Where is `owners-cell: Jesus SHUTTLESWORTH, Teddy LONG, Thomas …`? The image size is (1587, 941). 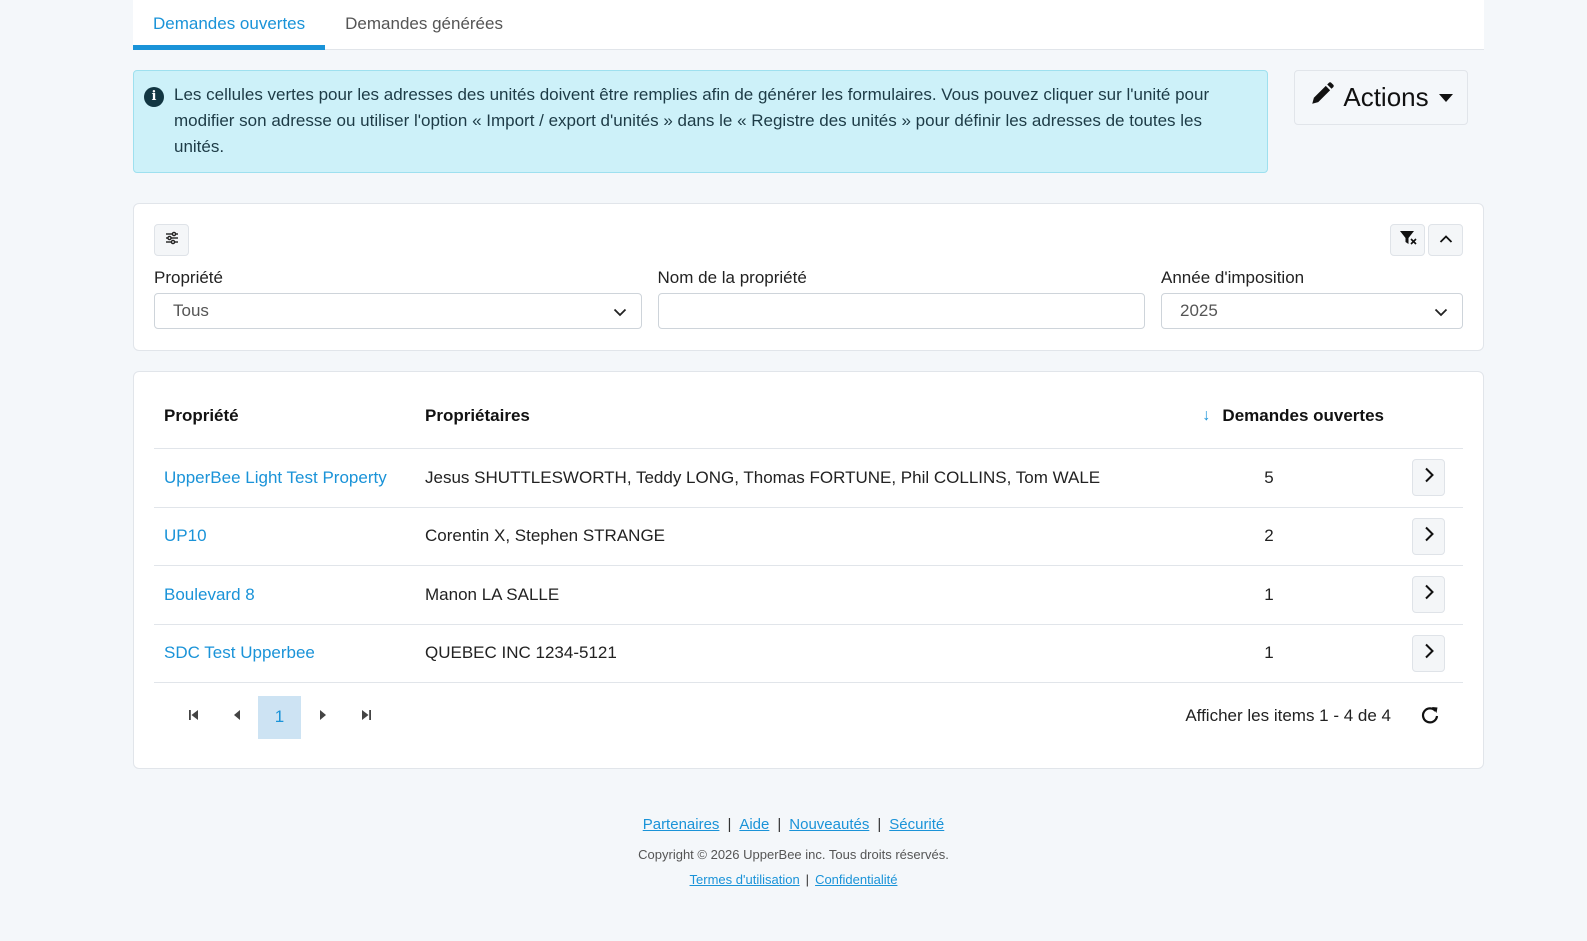 owners-cell: Jesus SHUTTLESWORTH, Teddy LONG, Thomas … is located at coordinates (763, 477).